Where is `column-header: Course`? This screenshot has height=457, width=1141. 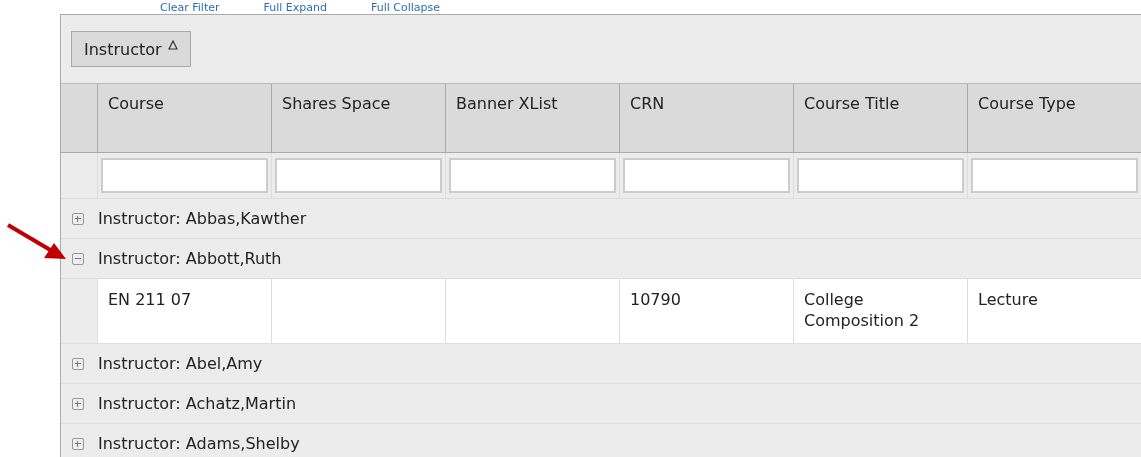 column-header: Course is located at coordinates (184, 118).